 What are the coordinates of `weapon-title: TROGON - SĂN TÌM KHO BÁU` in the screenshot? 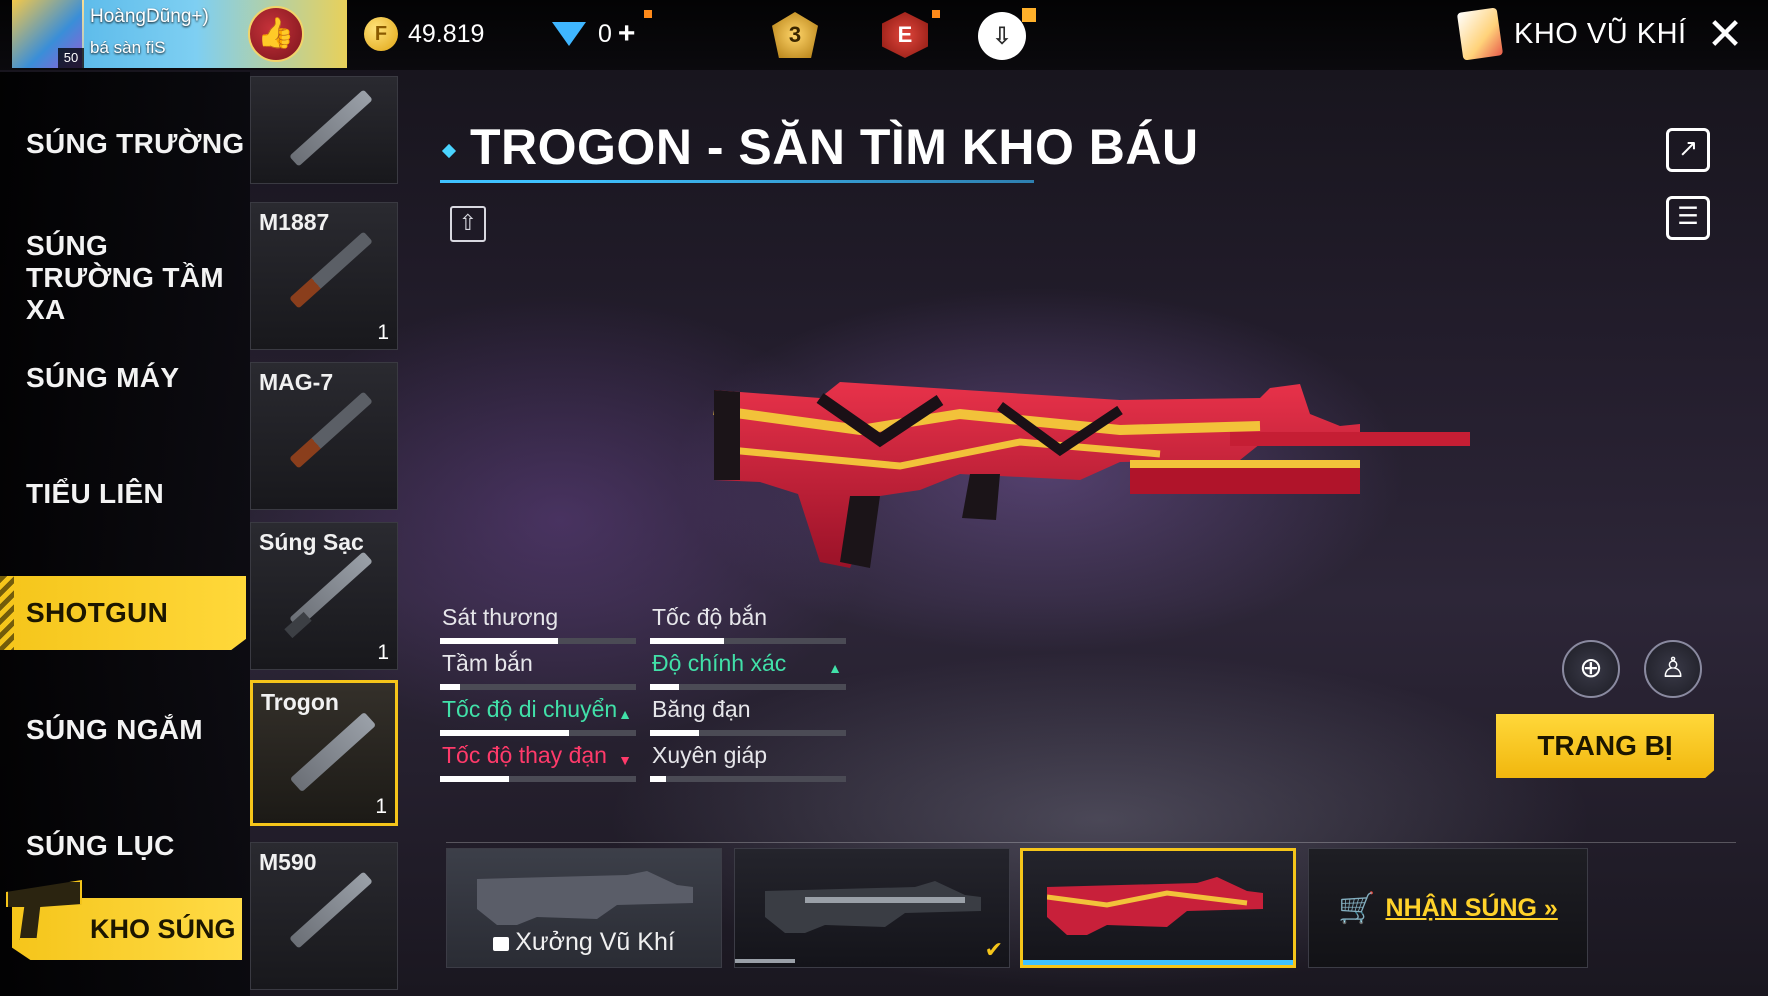 It's located at (834, 147).